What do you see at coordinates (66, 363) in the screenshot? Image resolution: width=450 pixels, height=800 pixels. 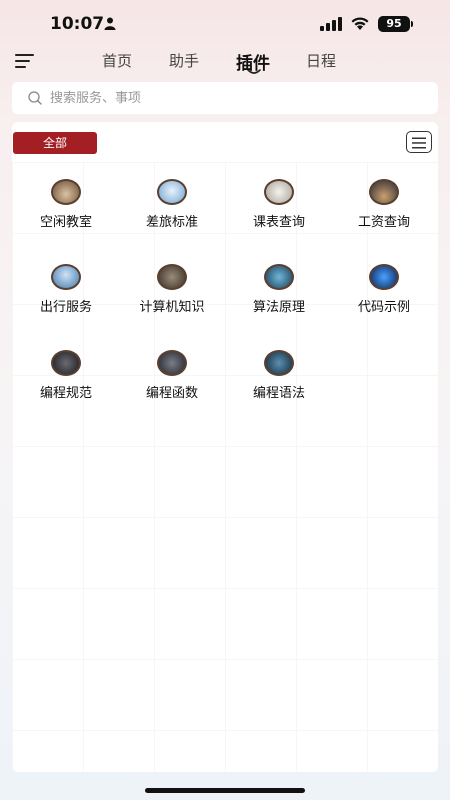 I see `coding-standard-icon` at bounding box center [66, 363].